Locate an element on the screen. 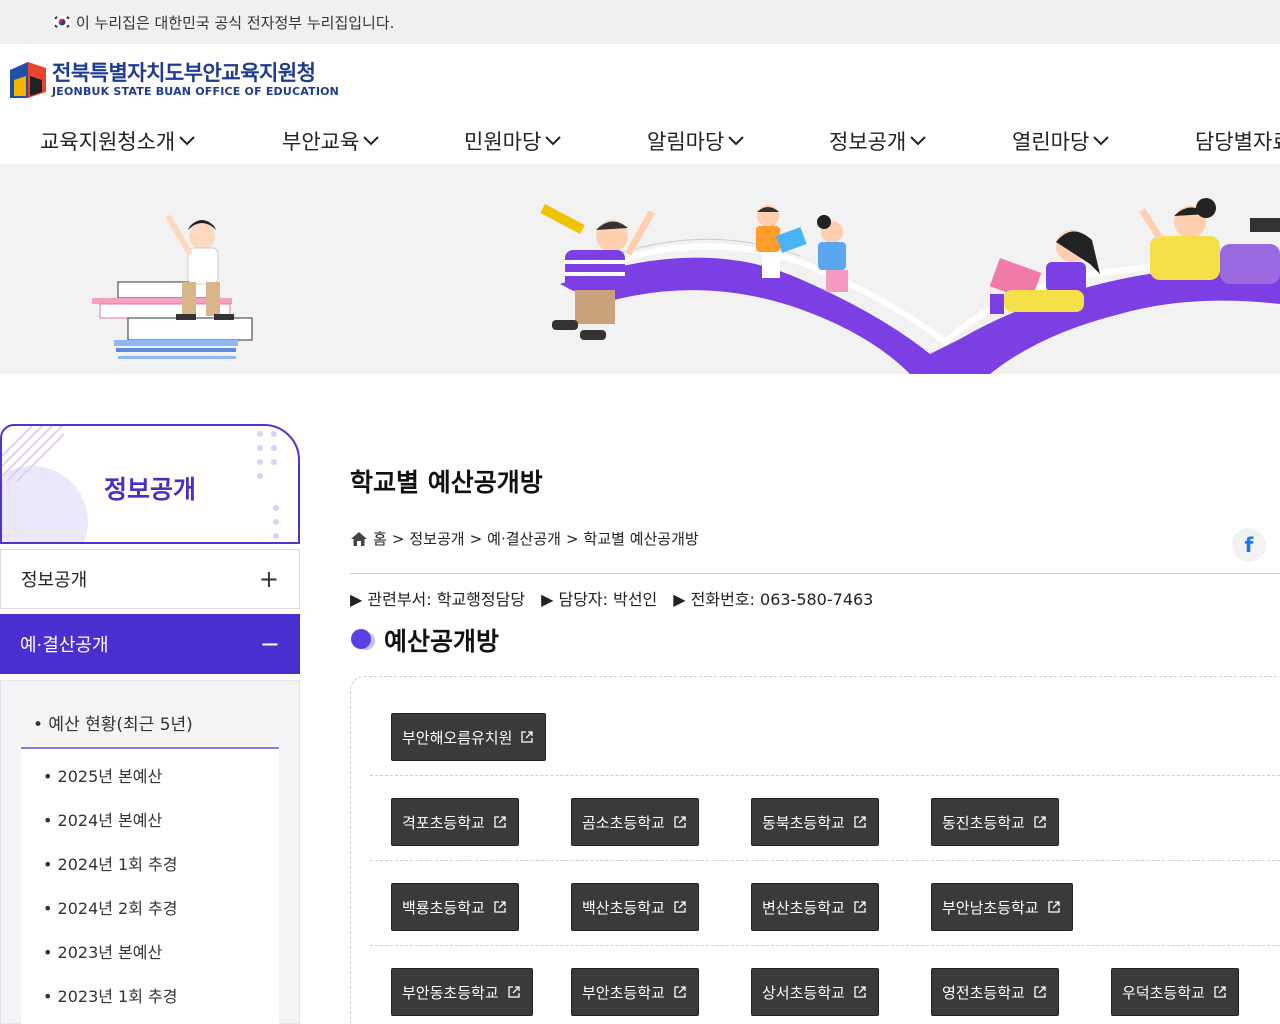 This screenshot has height=1024, width=1280. submenu-item: • 2023년 본예산 is located at coordinates (102, 951).